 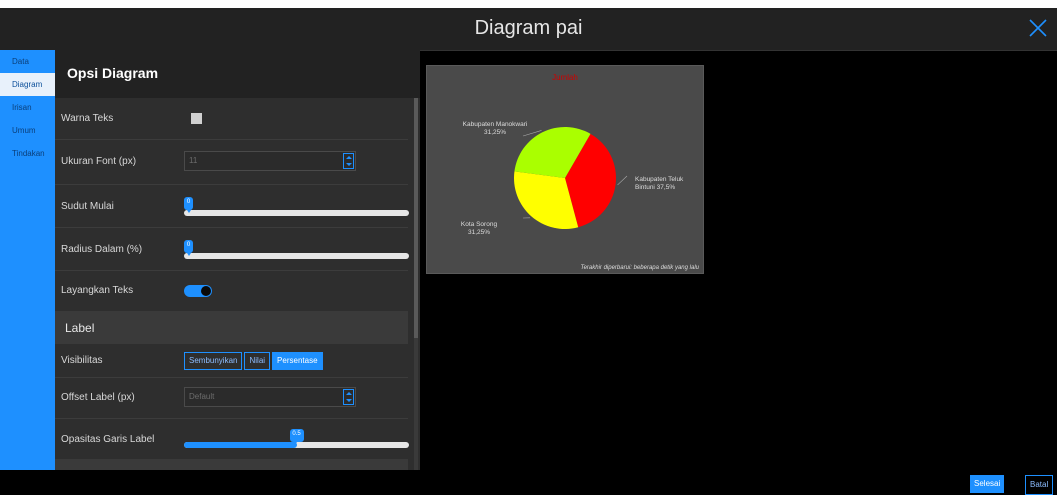 I want to click on visibility-label: Visibilitas, so click(x=82, y=360).